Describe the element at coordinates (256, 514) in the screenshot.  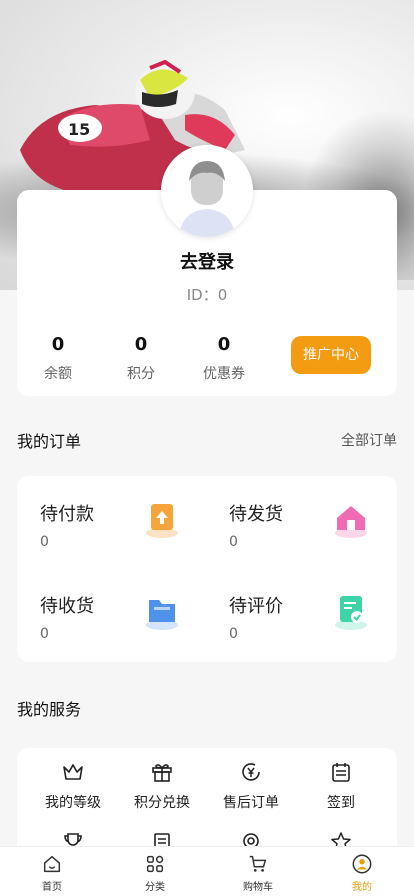
I see `order-label: 待发货` at that location.